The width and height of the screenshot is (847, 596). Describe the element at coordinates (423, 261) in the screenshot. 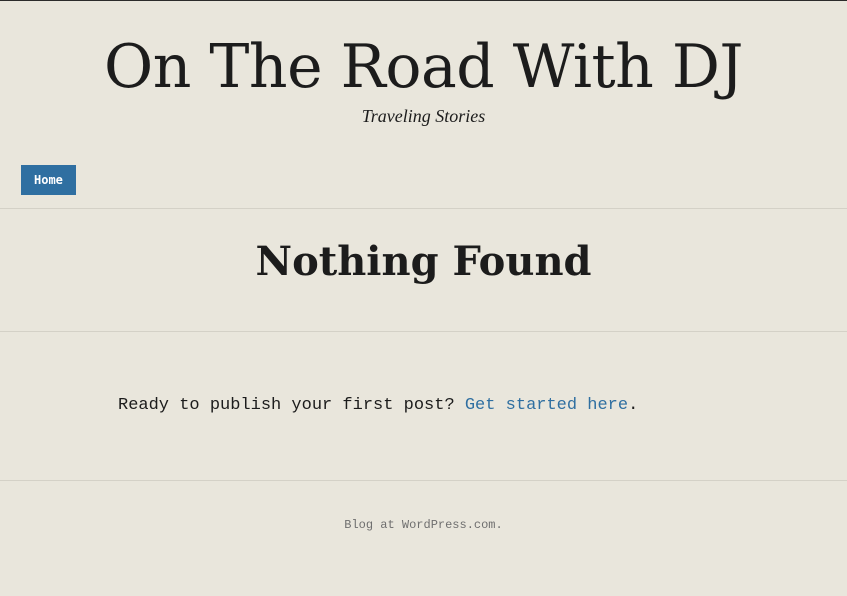

I see `page-title: Nothing Found` at that location.